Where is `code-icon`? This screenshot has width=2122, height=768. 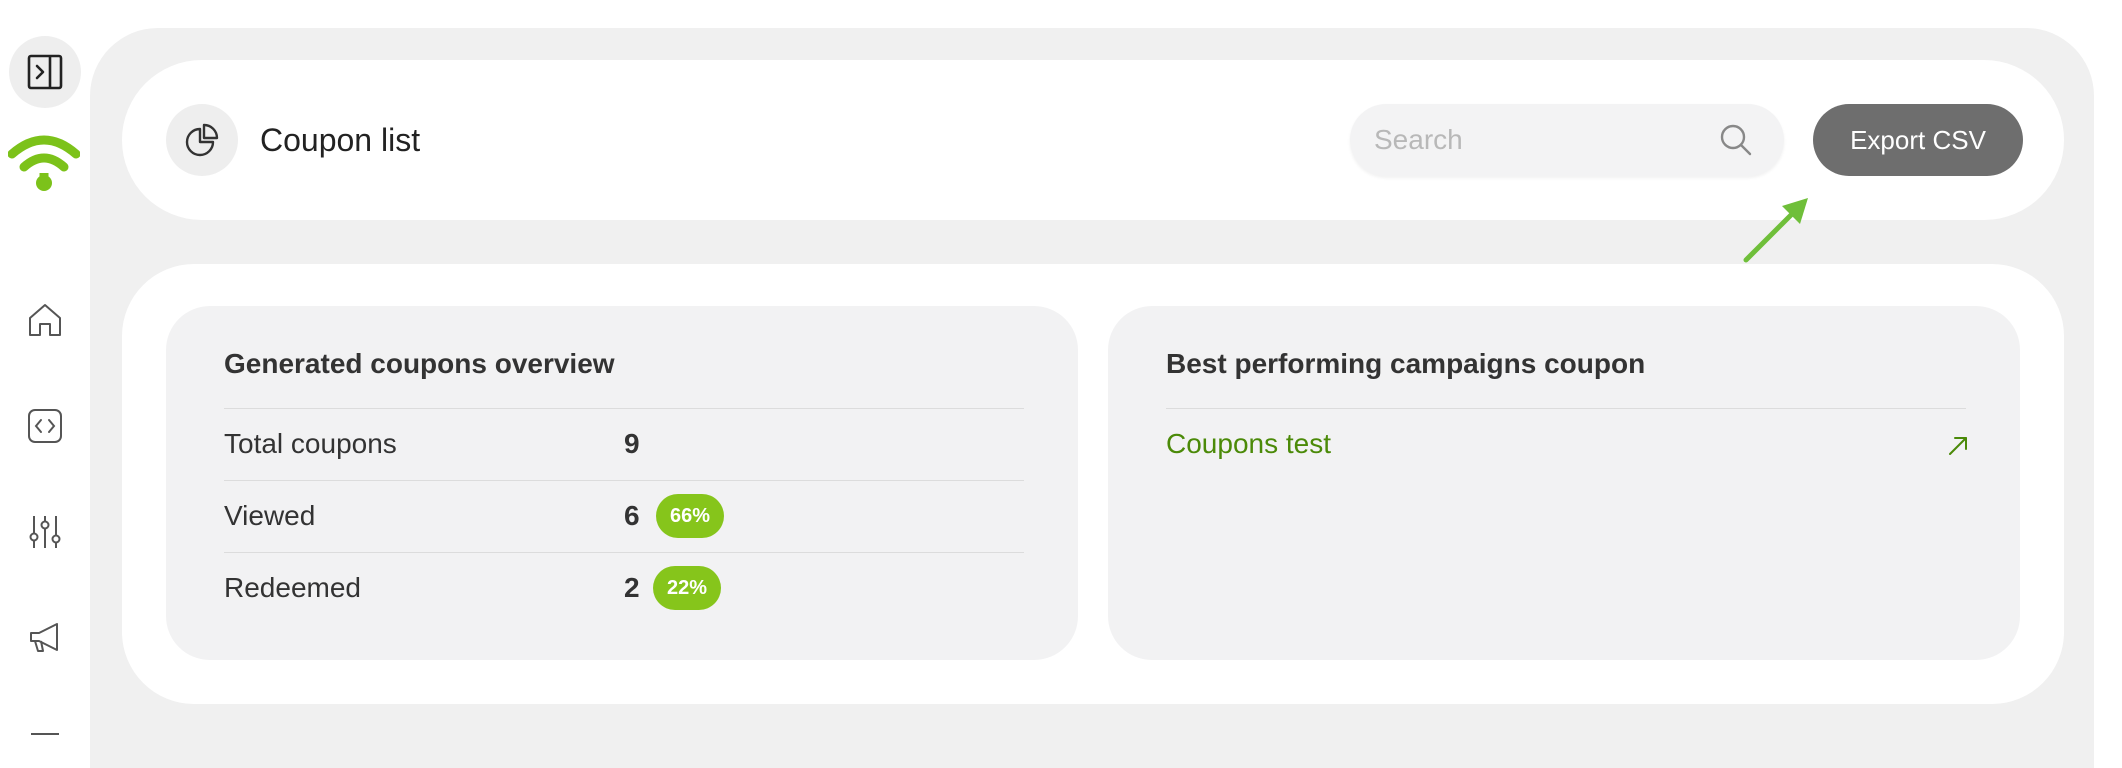
code-icon is located at coordinates (45, 426).